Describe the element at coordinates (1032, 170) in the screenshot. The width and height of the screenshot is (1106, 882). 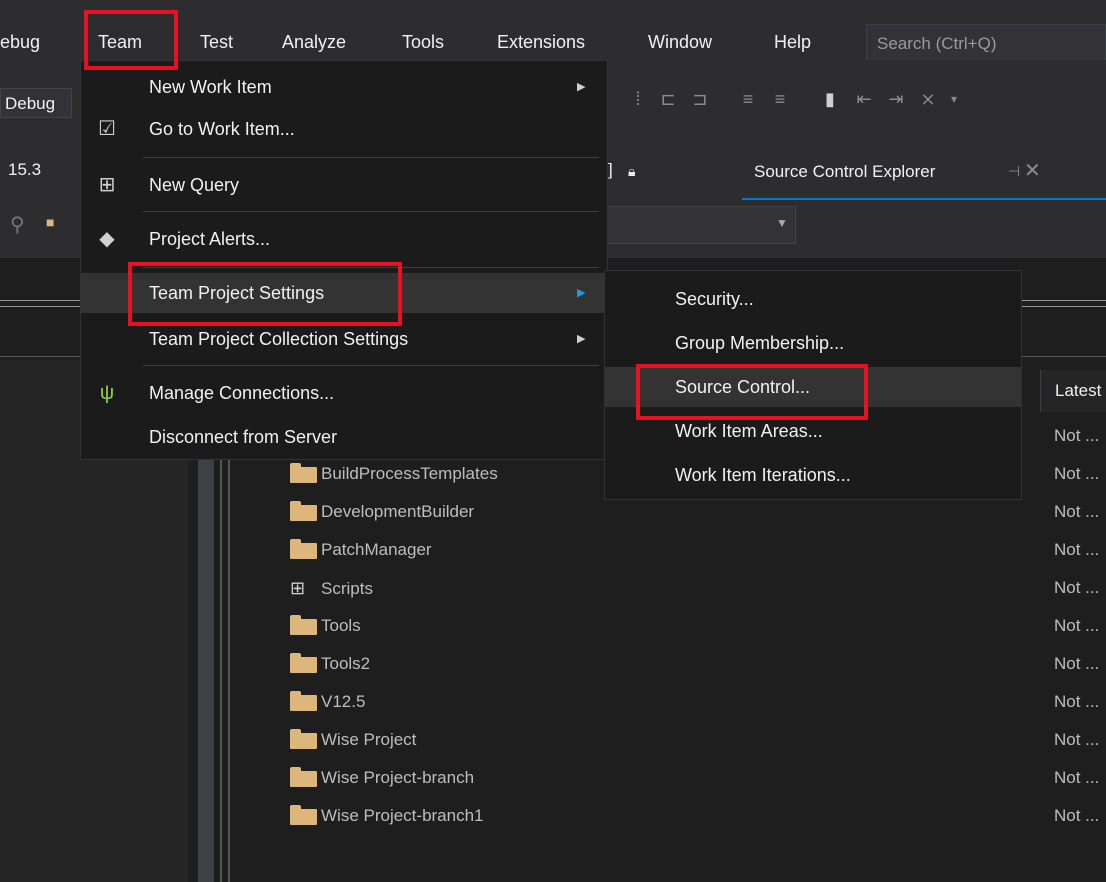
I see `close-icon: ✕` at that location.